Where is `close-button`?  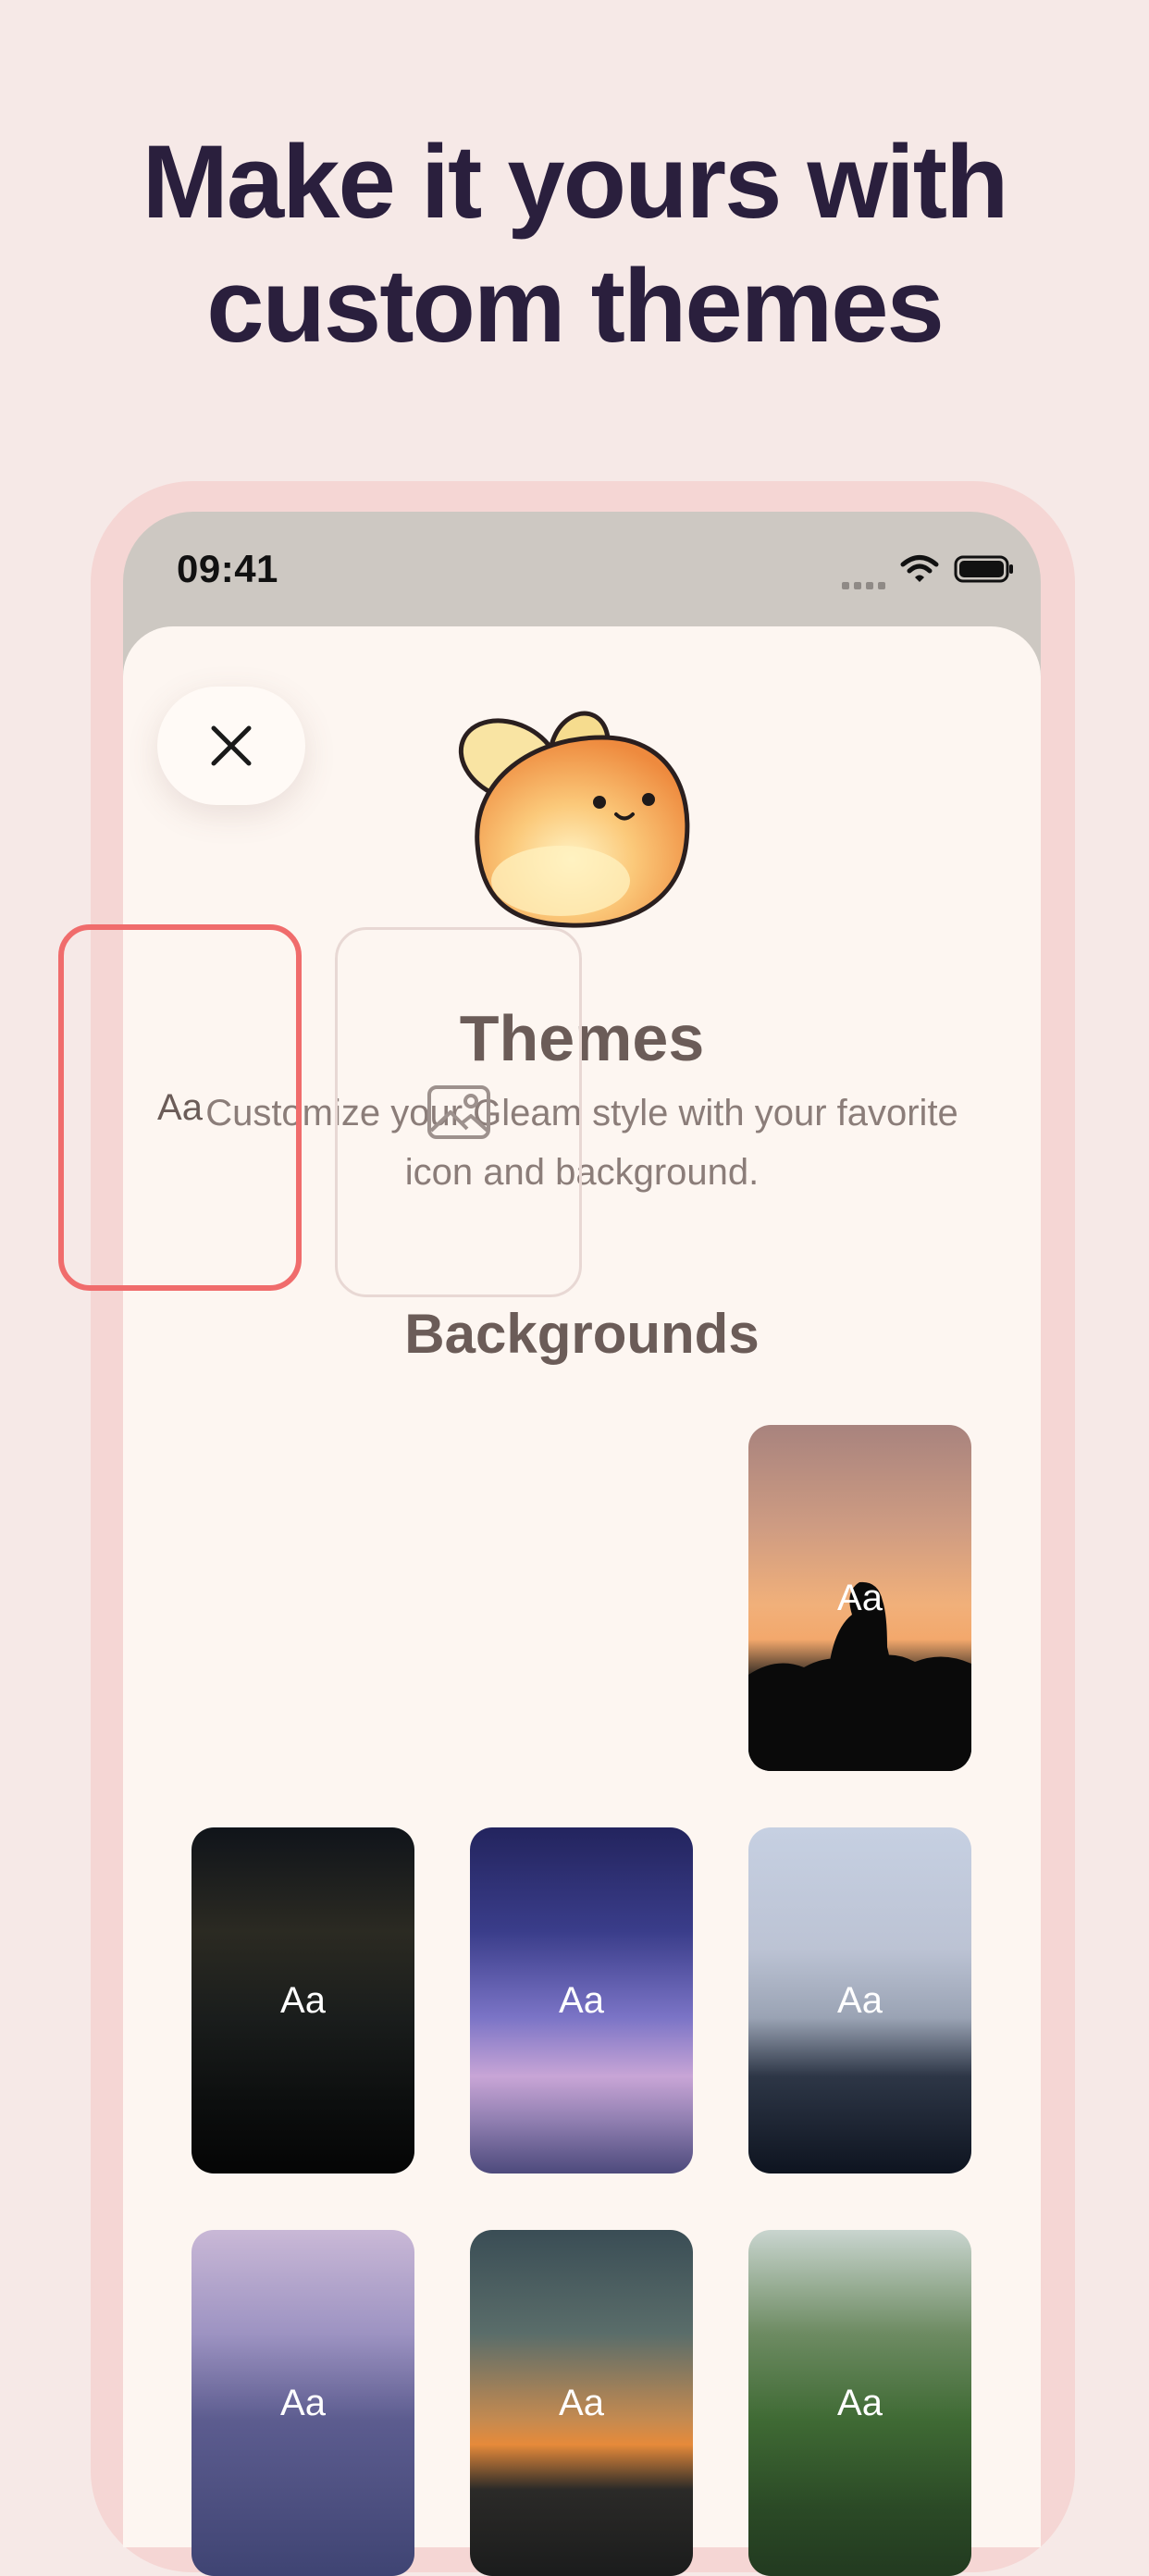 close-button is located at coordinates (231, 746).